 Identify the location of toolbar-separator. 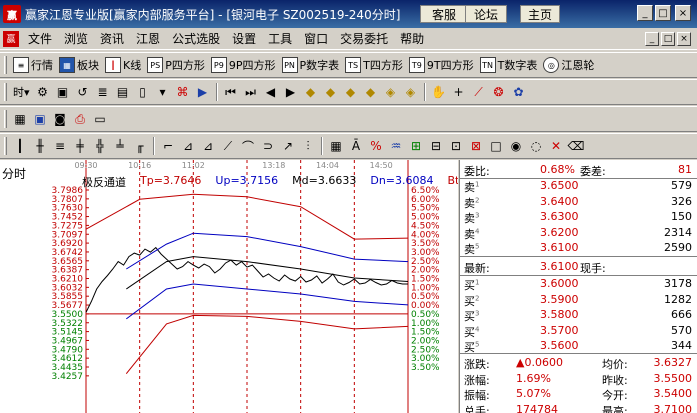
(216, 92).